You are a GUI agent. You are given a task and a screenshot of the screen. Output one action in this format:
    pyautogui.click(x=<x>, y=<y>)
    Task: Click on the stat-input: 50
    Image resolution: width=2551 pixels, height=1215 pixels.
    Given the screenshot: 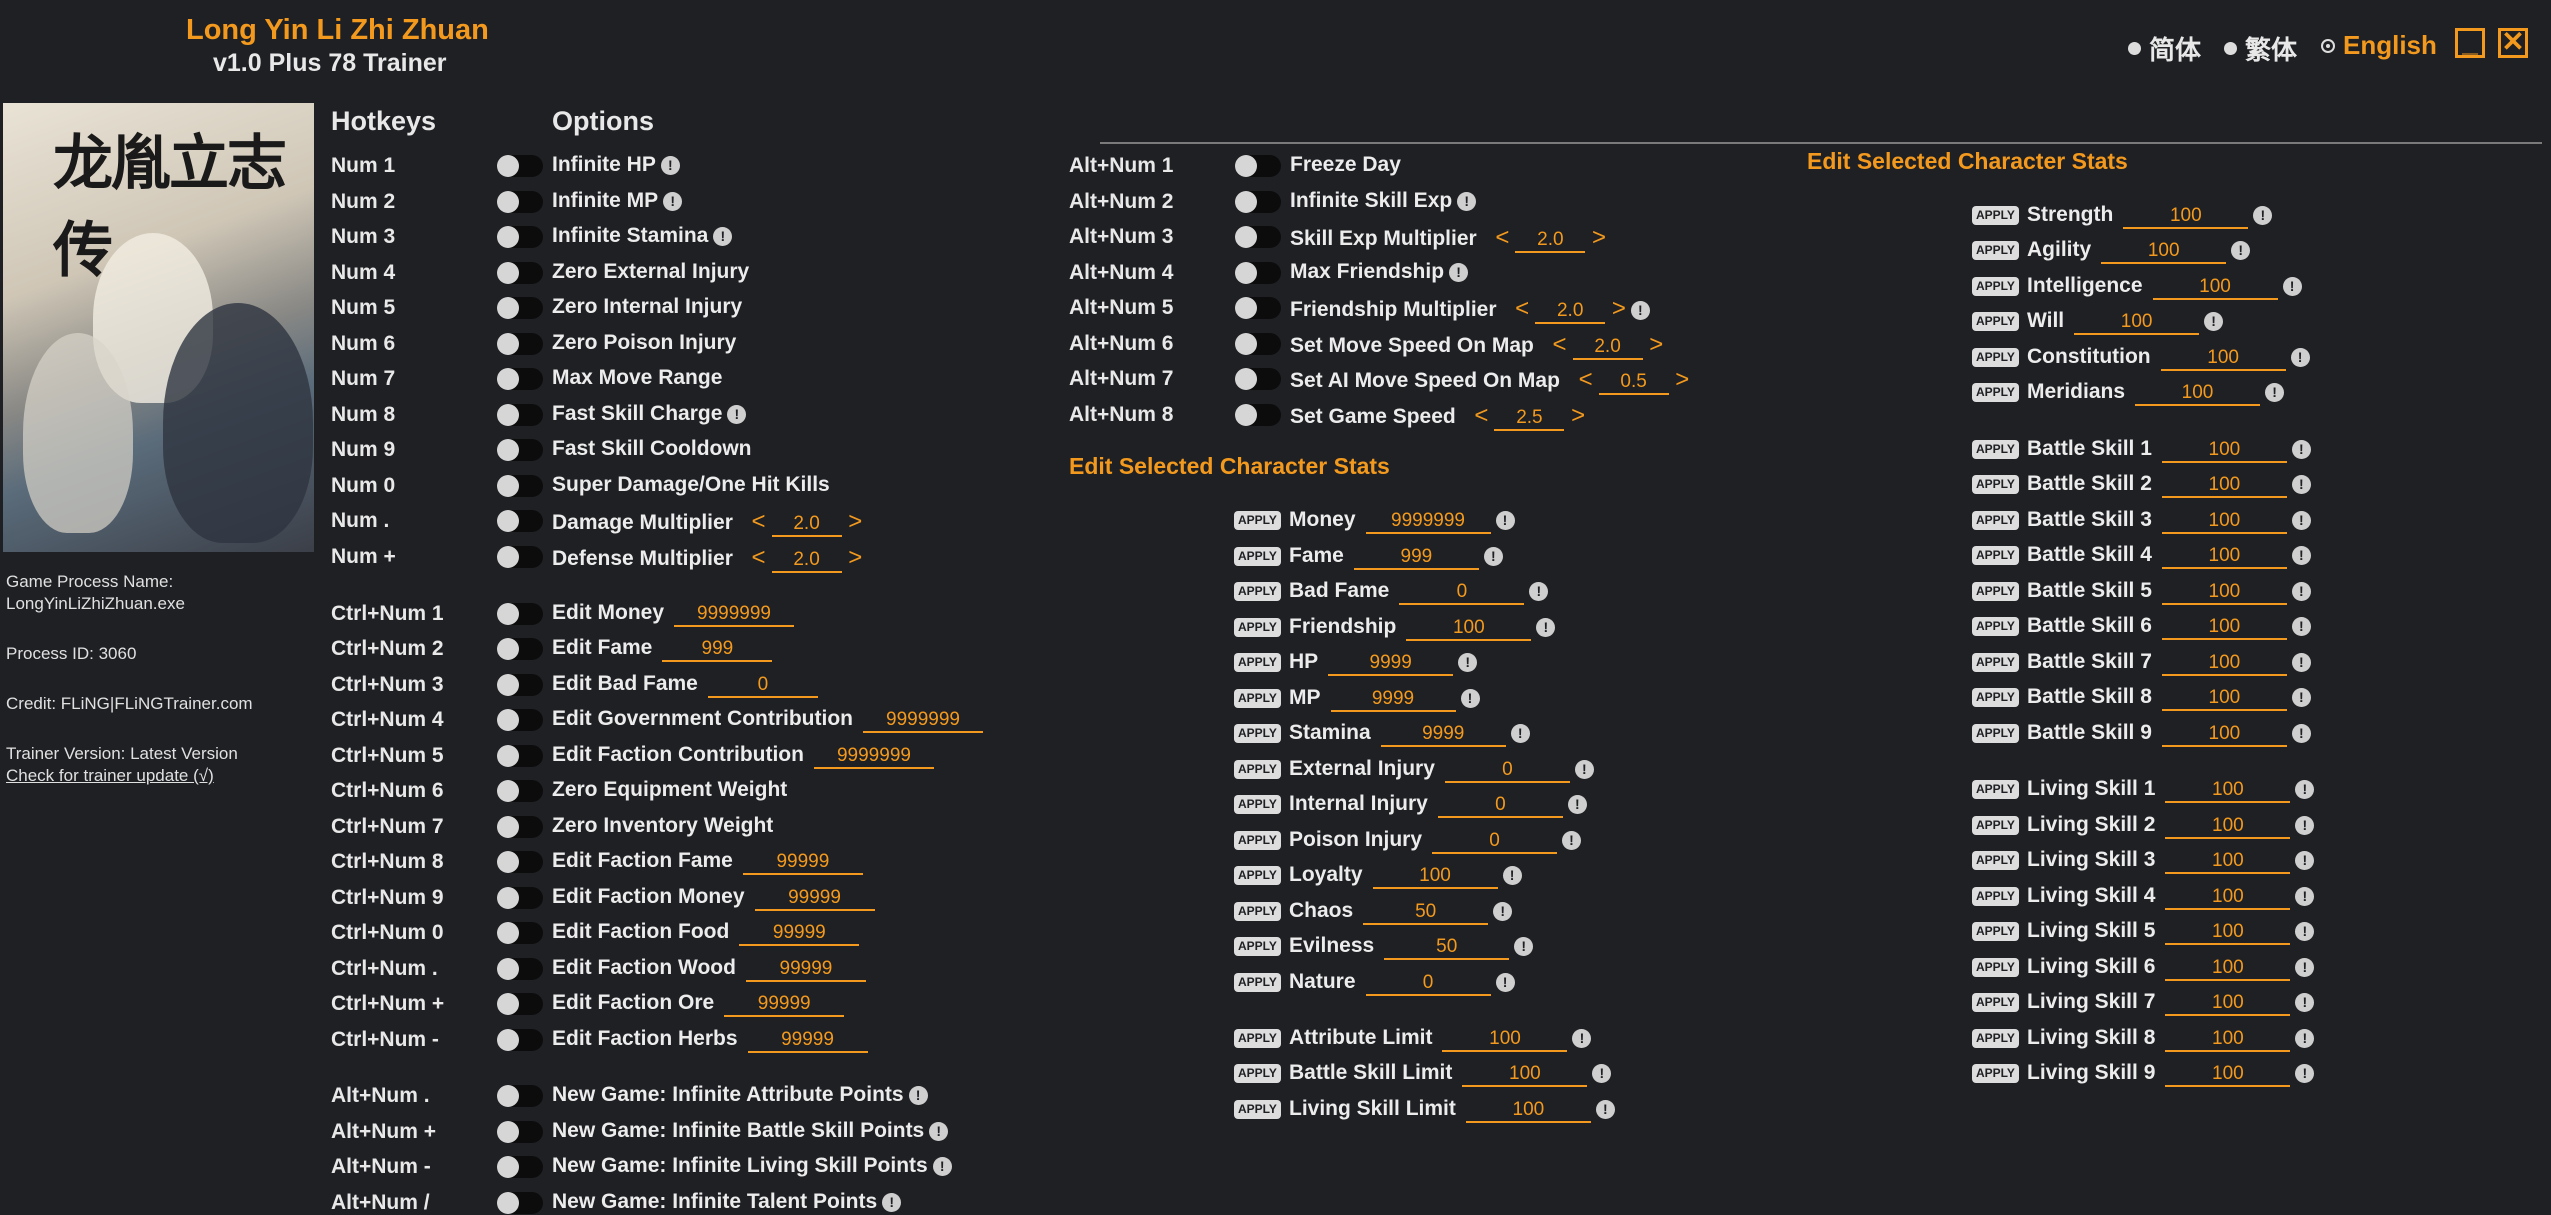 What is the action you would take?
    pyautogui.click(x=1426, y=913)
    